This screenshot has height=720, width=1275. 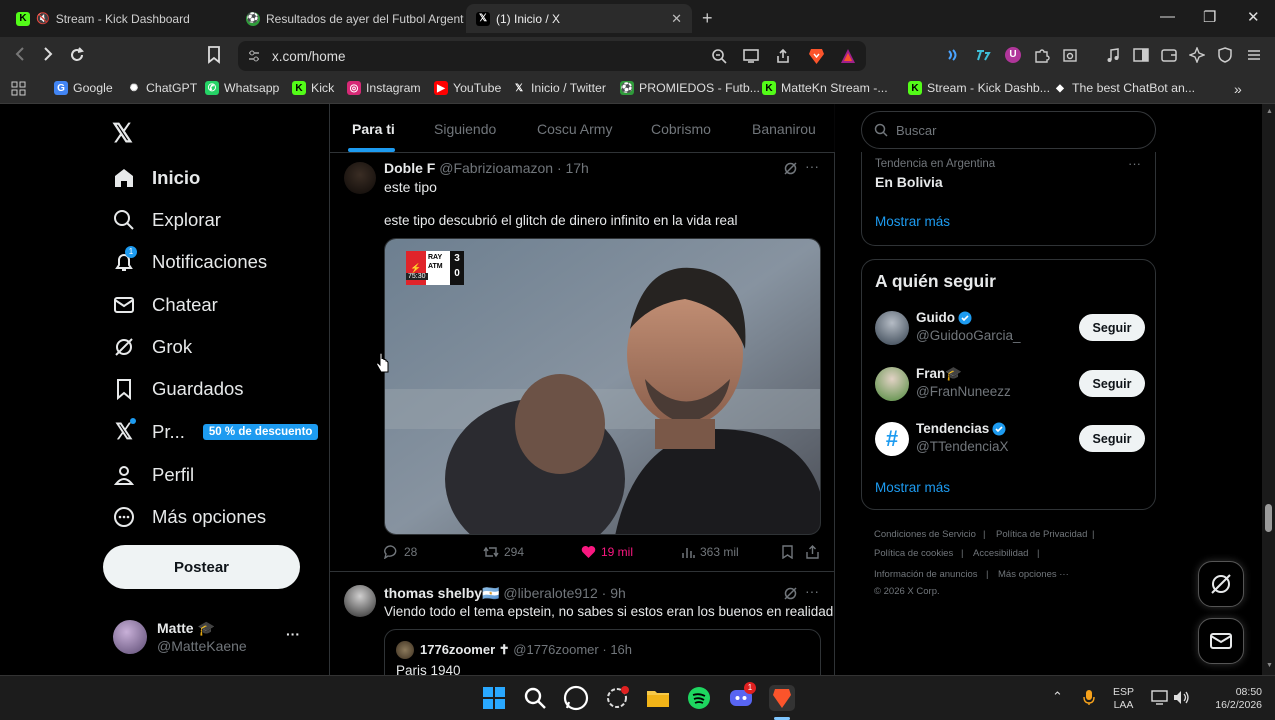 What do you see at coordinates (1089, 697) in the screenshot?
I see `microphone-icon` at bounding box center [1089, 697].